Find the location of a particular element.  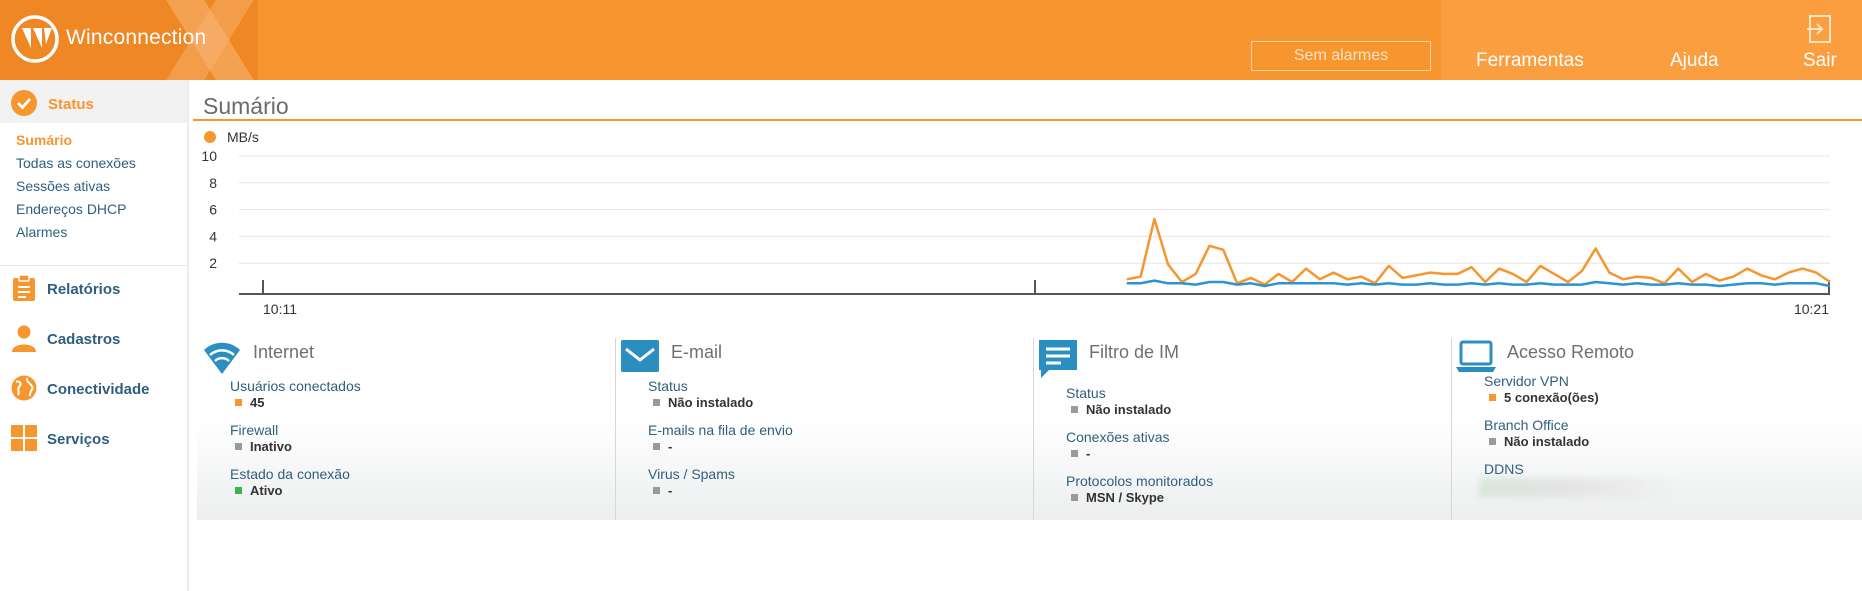

sidebar-subitem-alarmes: Alarmes is located at coordinates (41, 232).